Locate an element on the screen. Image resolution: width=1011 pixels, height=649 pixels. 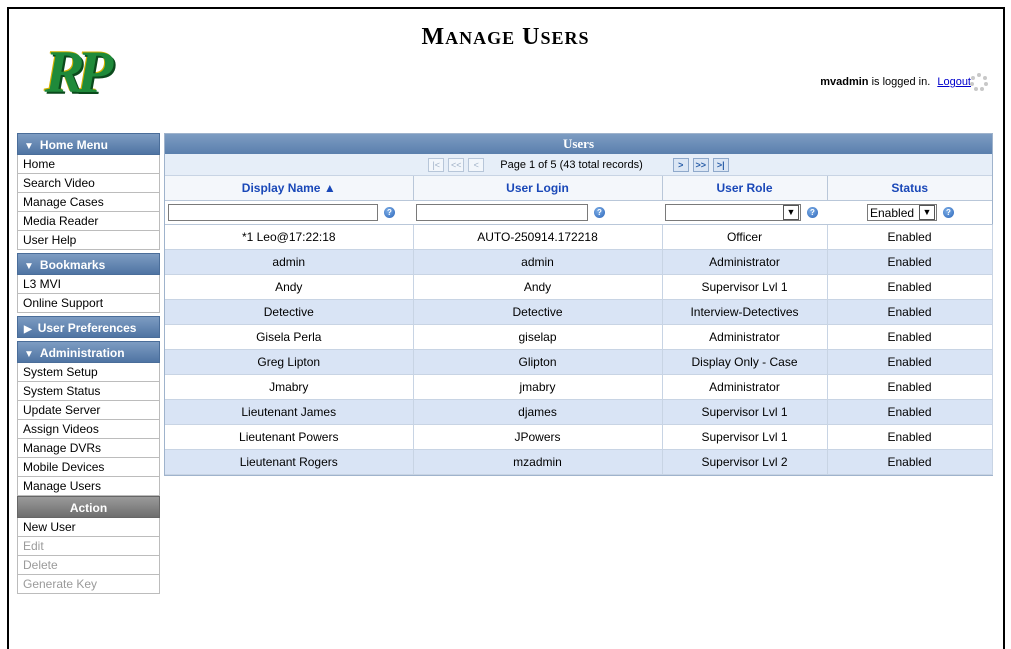
login-status: mvadmin is logged in. Logout is located at coordinates (895, 82).